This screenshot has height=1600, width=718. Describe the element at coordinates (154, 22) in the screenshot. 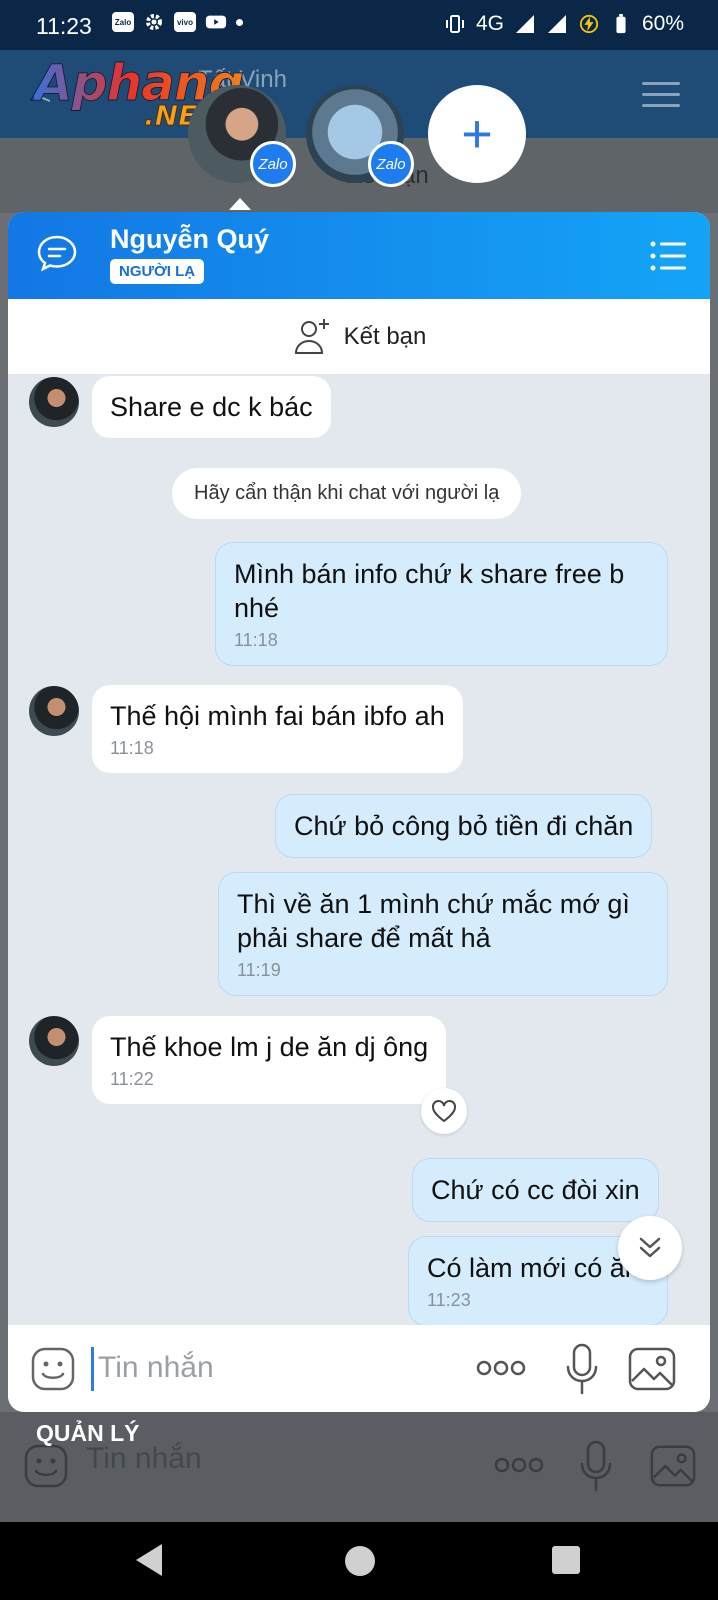

I see `settings-gear-icon` at that location.